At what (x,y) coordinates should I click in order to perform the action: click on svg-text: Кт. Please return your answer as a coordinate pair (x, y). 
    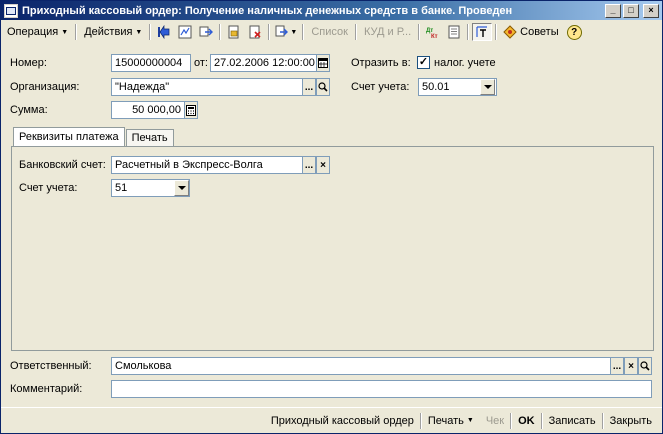
    Looking at the image, I should click on (434, 36).